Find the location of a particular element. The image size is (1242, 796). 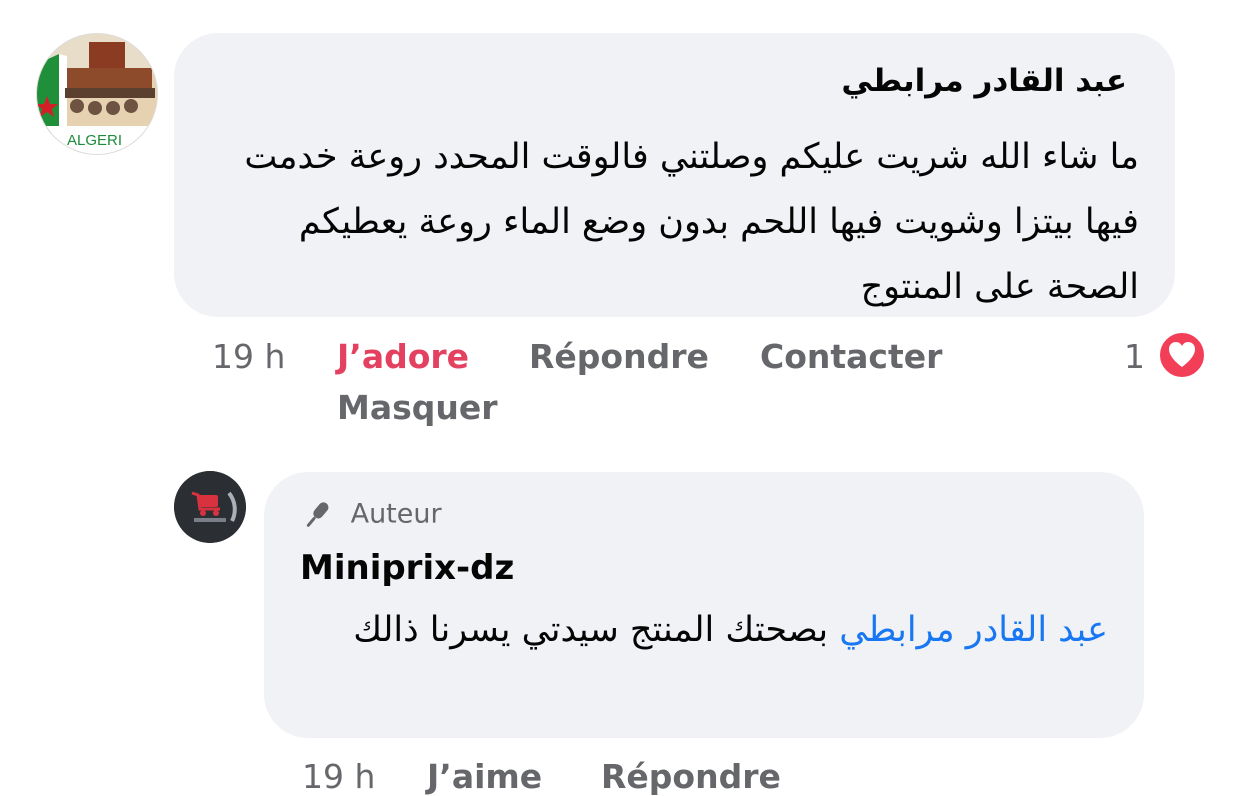

author-badge: Auteur is located at coordinates (371, 515).